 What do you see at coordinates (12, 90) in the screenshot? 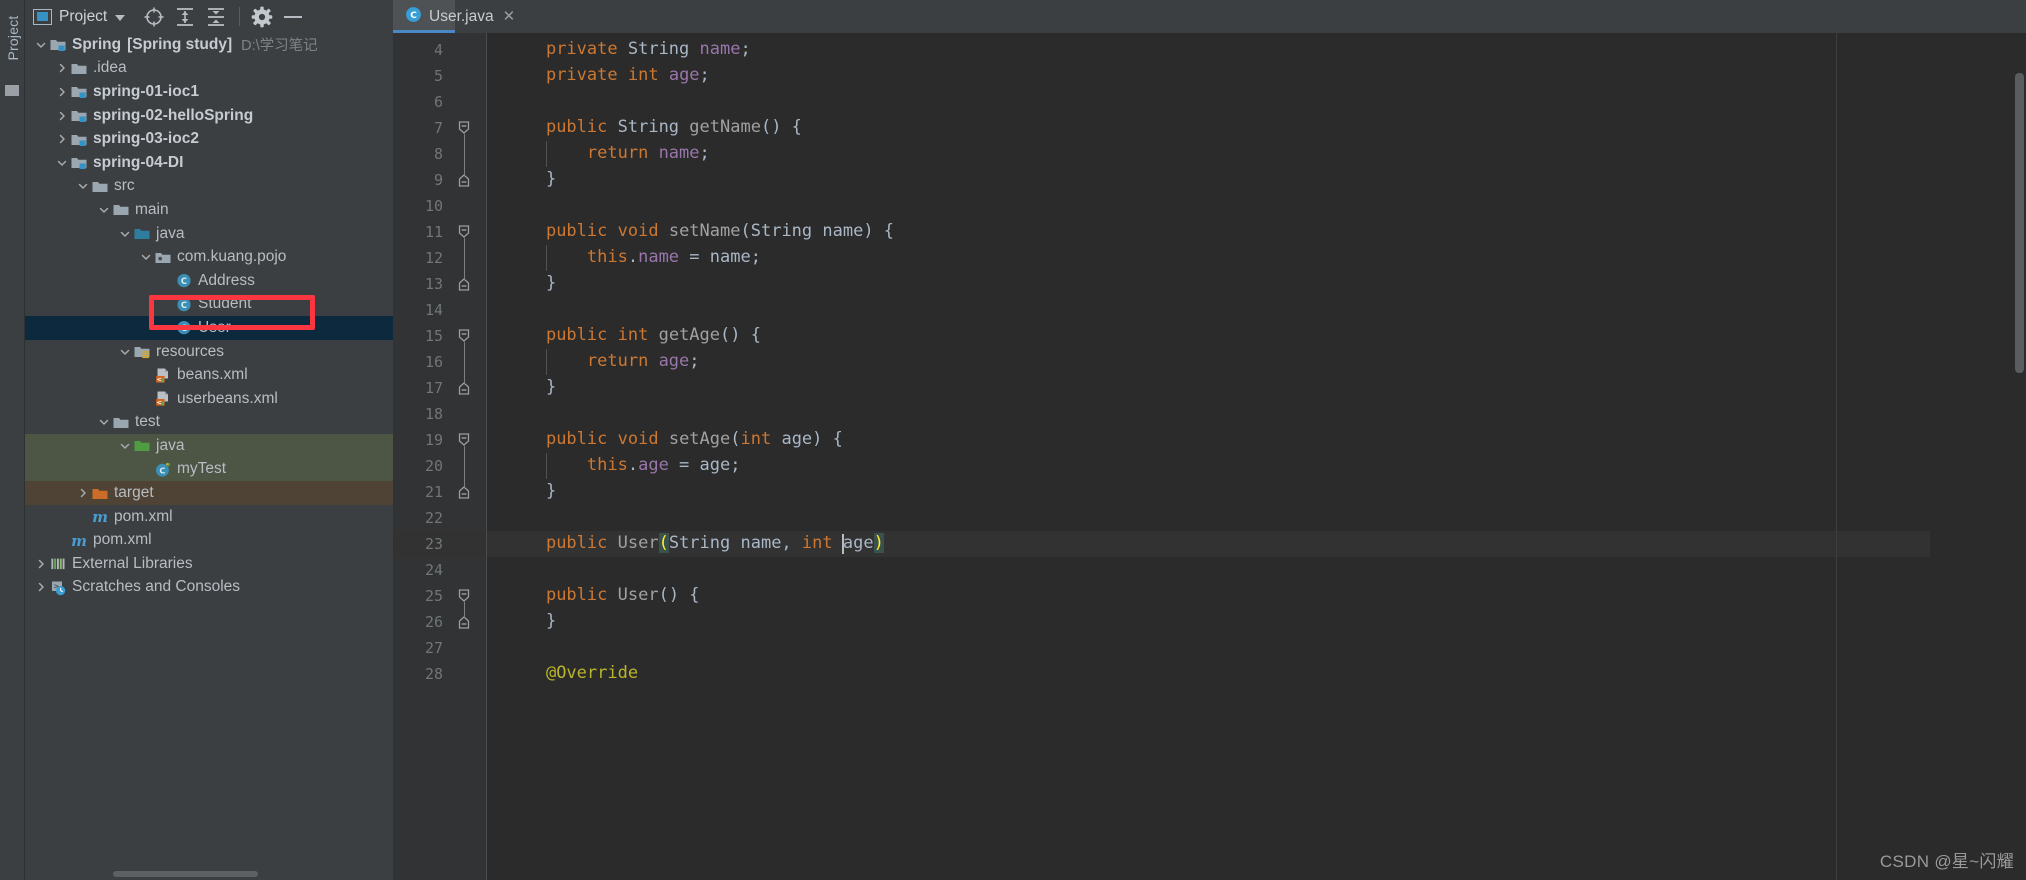
I see `structure-stripe-button` at bounding box center [12, 90].